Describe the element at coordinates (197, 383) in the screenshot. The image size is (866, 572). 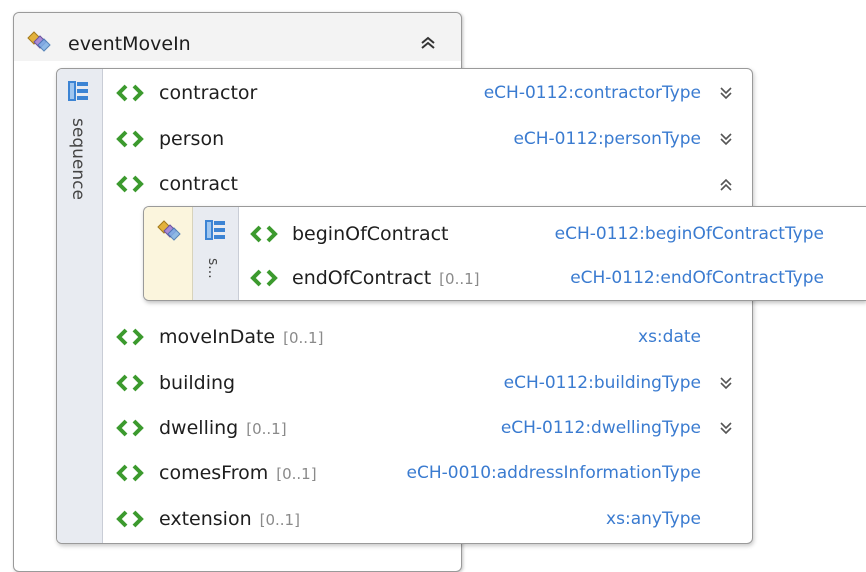
I see `element-name: building` at that location.